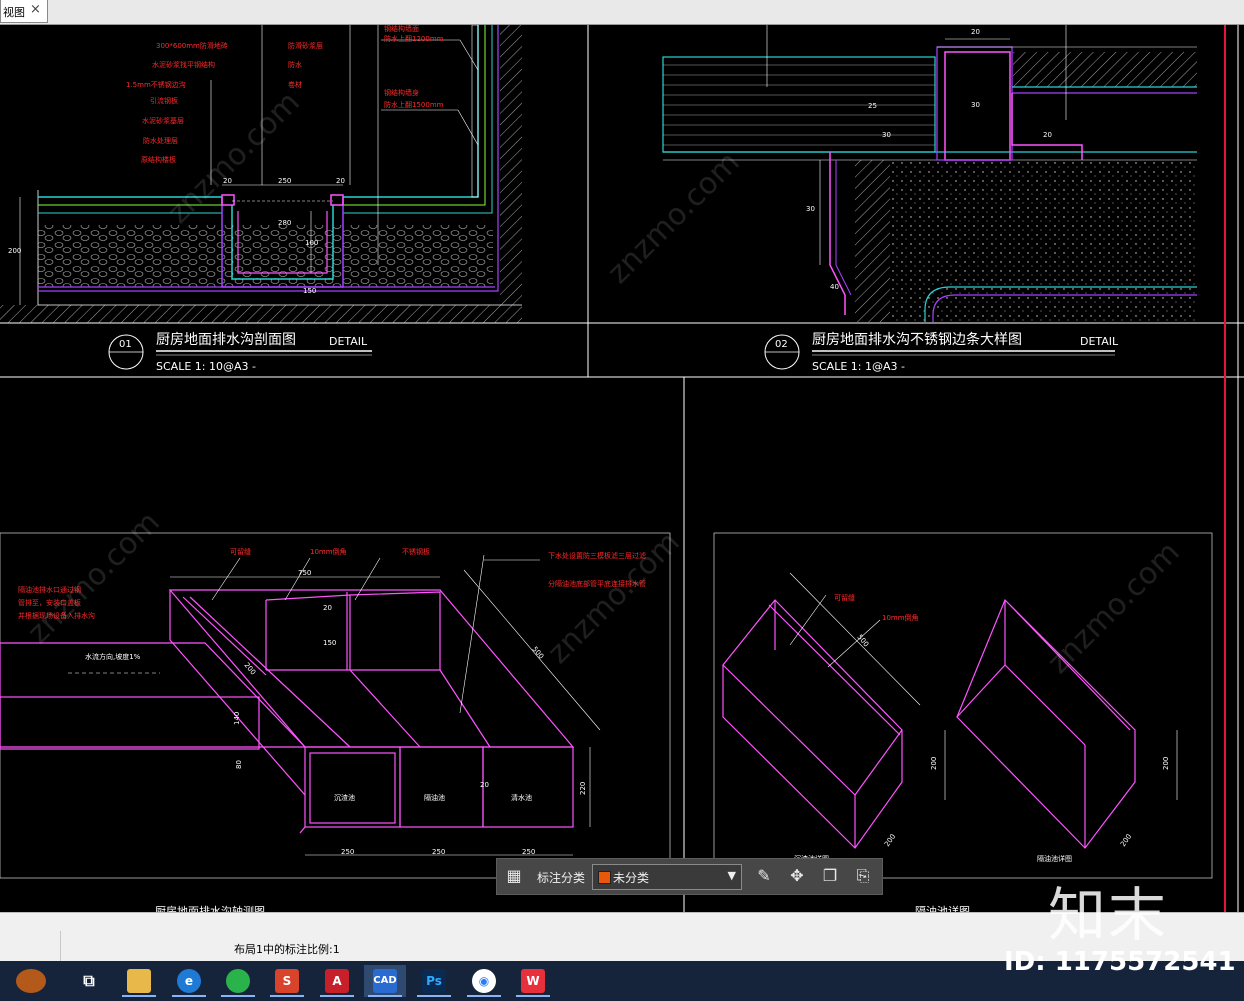 The width and height of the screenshot is (1244, 1001). What do you see at coordinates (872, 106) in the screenshot?
I see `d2-dim: 25` at bounding box center [872, 106].